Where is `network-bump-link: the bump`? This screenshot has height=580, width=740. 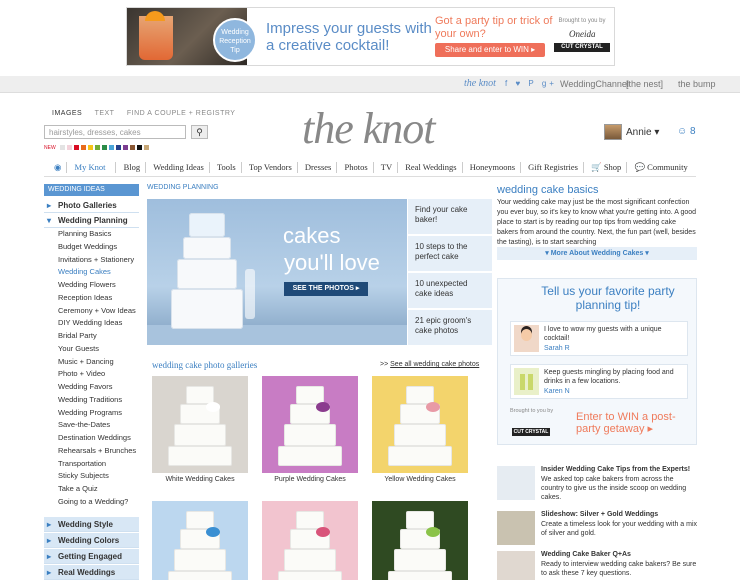 network-bump-link: the bump is located at coordinates (697, 84).